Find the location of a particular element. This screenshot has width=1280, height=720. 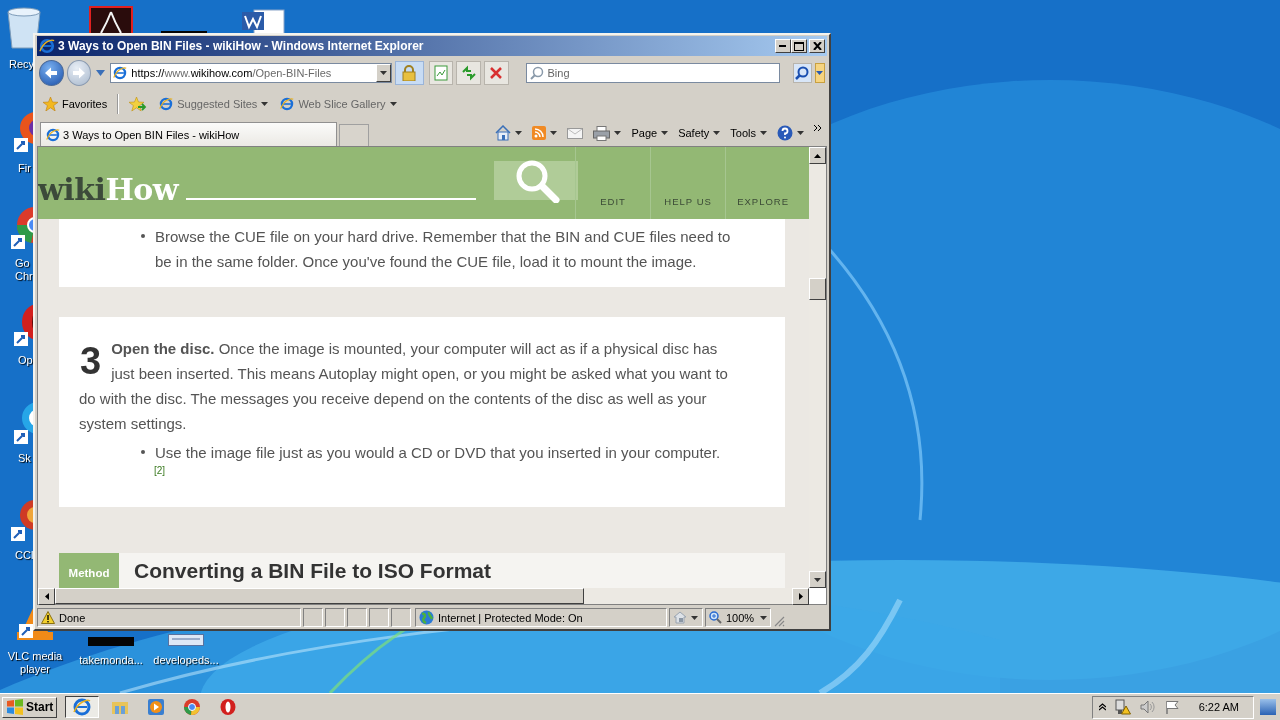

horizontal-scrollbar is located at coordinates (423, 596).